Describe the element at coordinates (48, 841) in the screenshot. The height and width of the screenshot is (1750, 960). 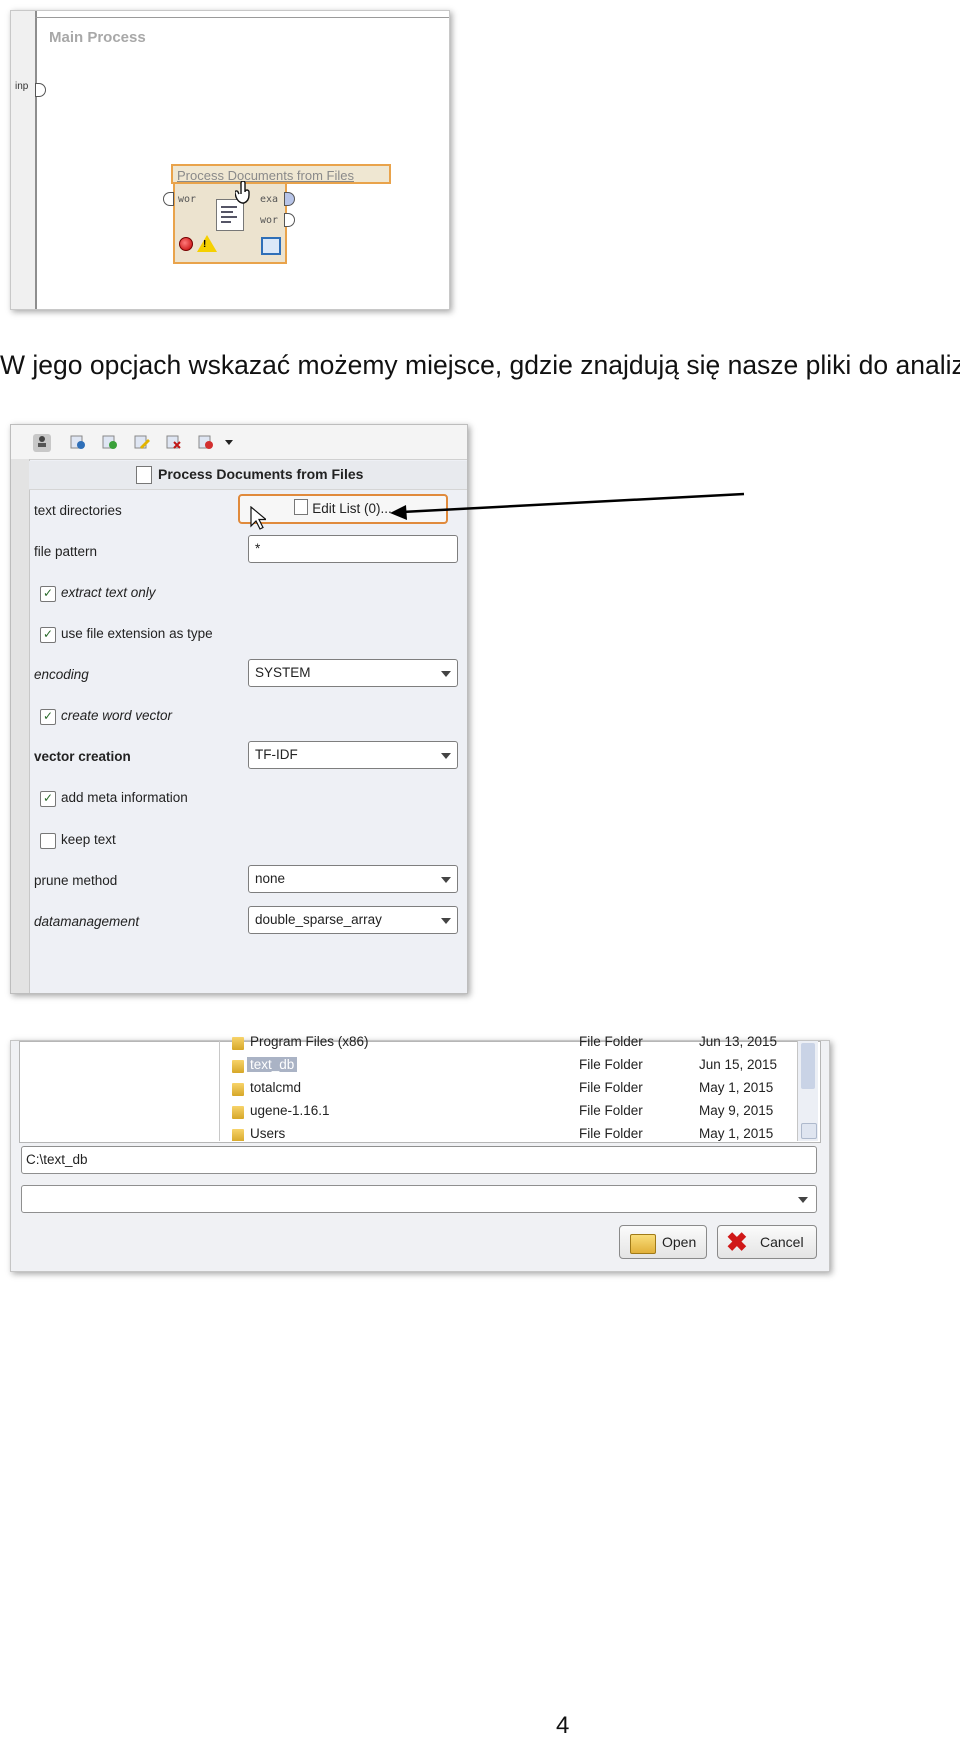
I see `keep-text-checkbox` at that location.